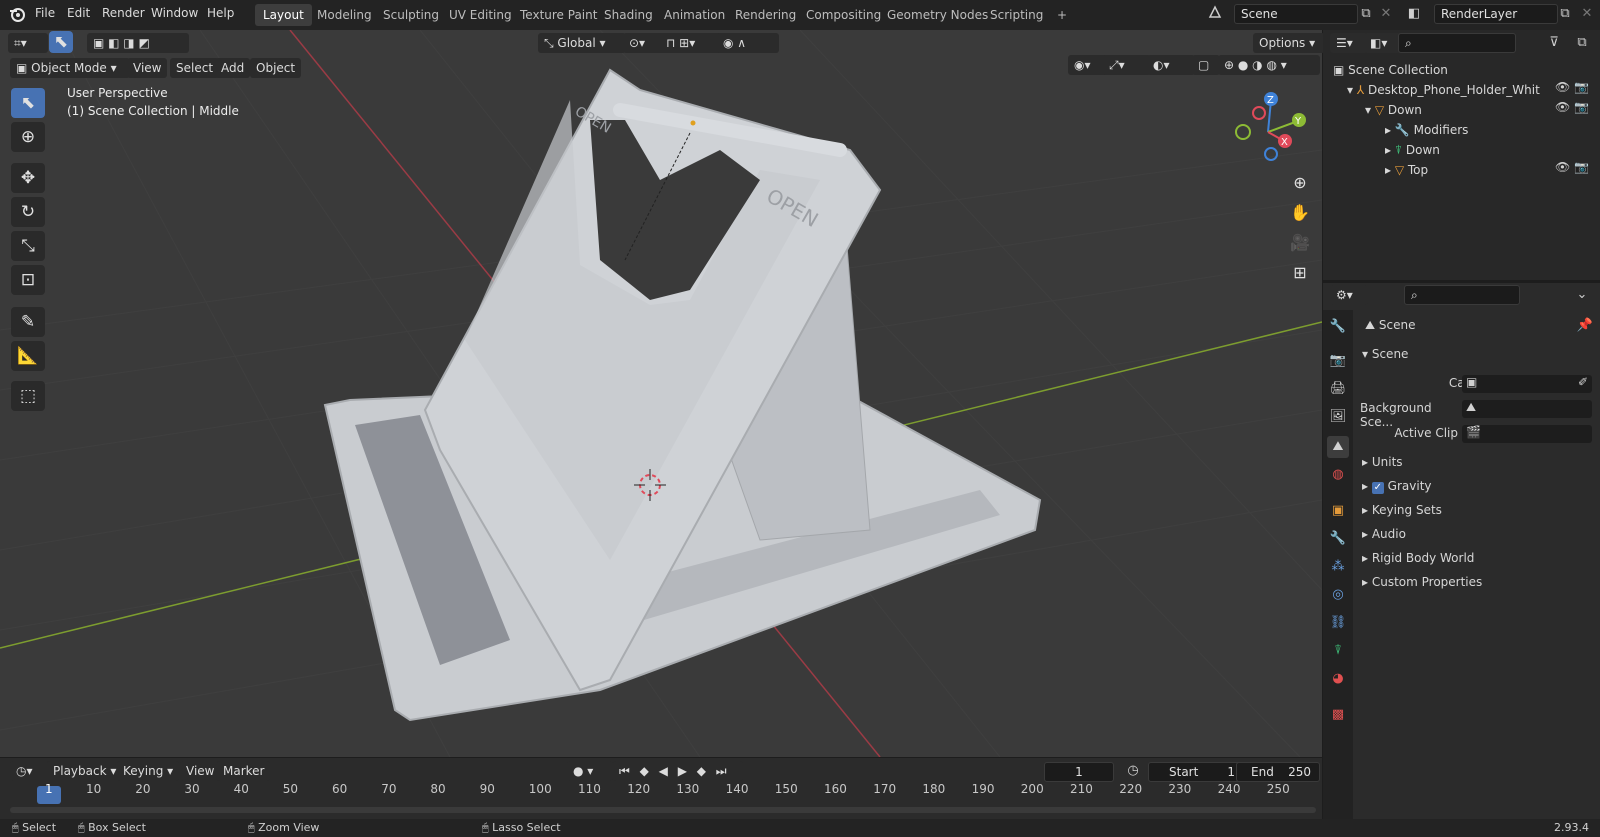 The width and height of the screenshot is (1600, 837). What do you see at coordinates (1338, 361) in the screenshot?
I see `render-tab-icon: 📷` at bounding box center [1338, 361].